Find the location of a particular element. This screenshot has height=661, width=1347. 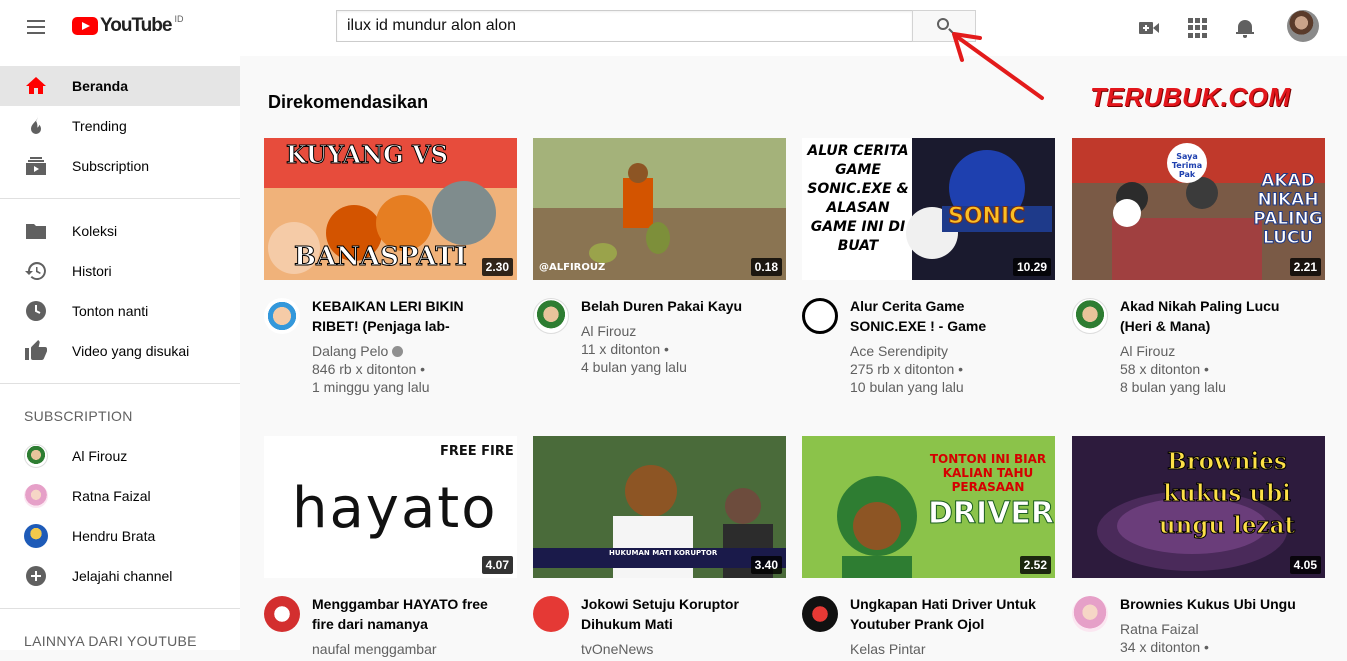

more-from-youtube-title: LAINNYA DARI YOUTUBE is located at coordinates (110, 641).